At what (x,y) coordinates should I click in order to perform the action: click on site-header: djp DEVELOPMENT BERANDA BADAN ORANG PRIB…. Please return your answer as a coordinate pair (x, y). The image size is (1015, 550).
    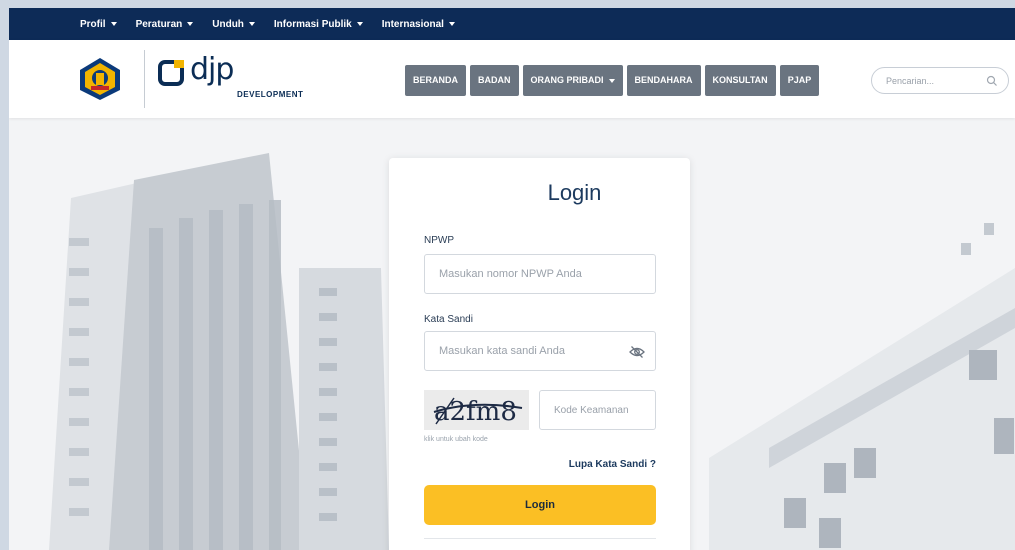
    Looking at the image, I should click on (512, 79).